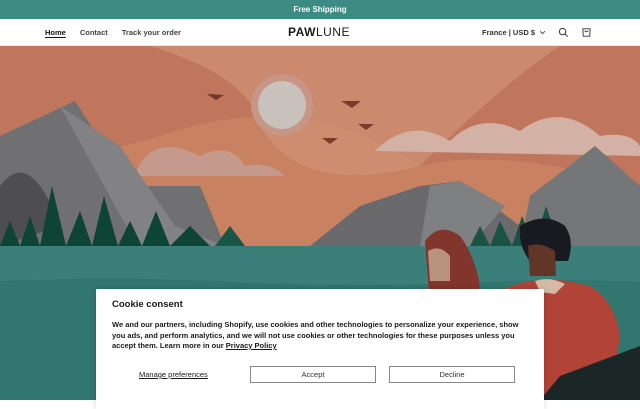  Describe the element at coordinates (151, 32) in the screenshot. I see `nav-track-order: Track your order` at that location.